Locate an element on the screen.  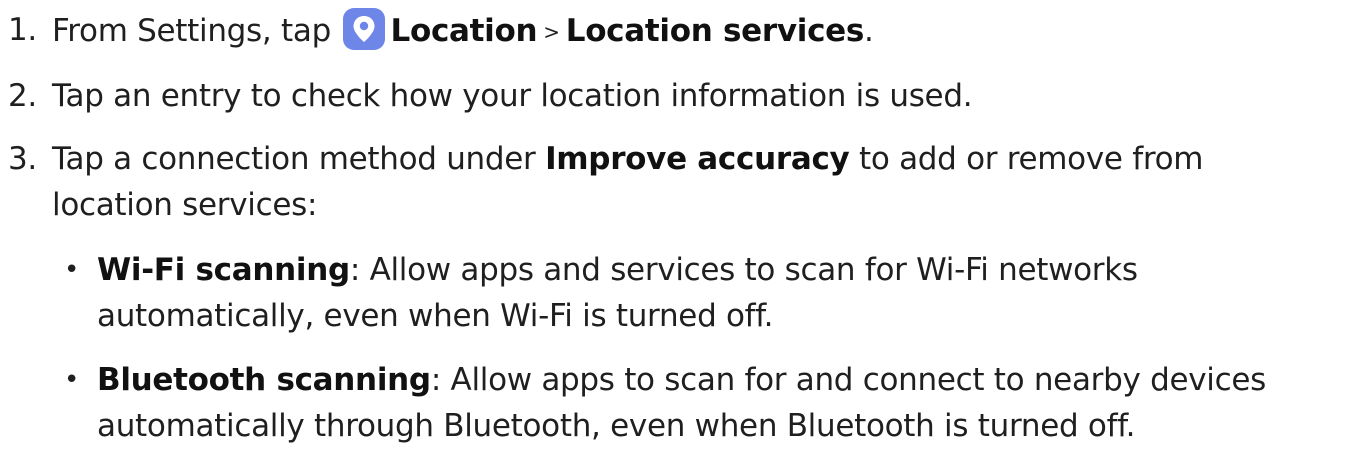
location-menu-label: Location is located at coordinates (464, 31).